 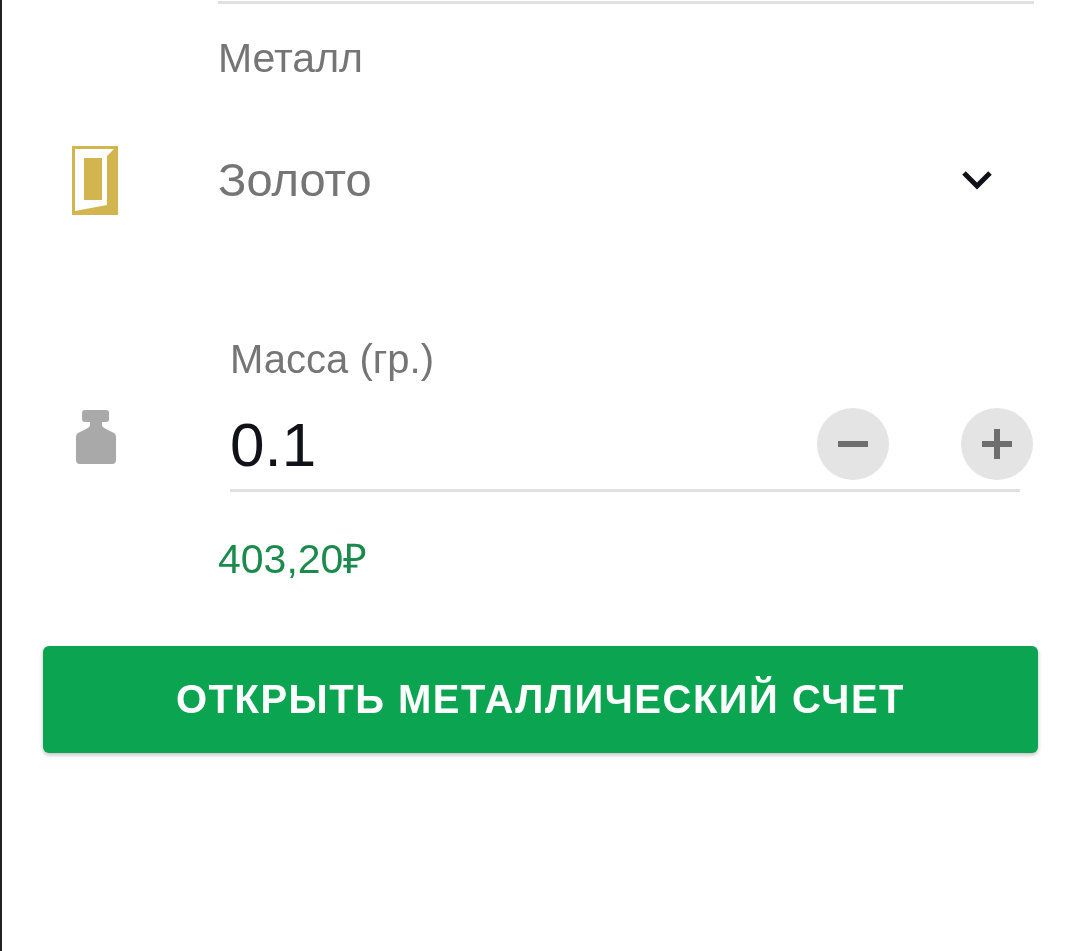 What do you see at coordinates (332, 359) in the screenshot?
I see `field-label: Масса (гр.)` at bounding box center [332, 359].